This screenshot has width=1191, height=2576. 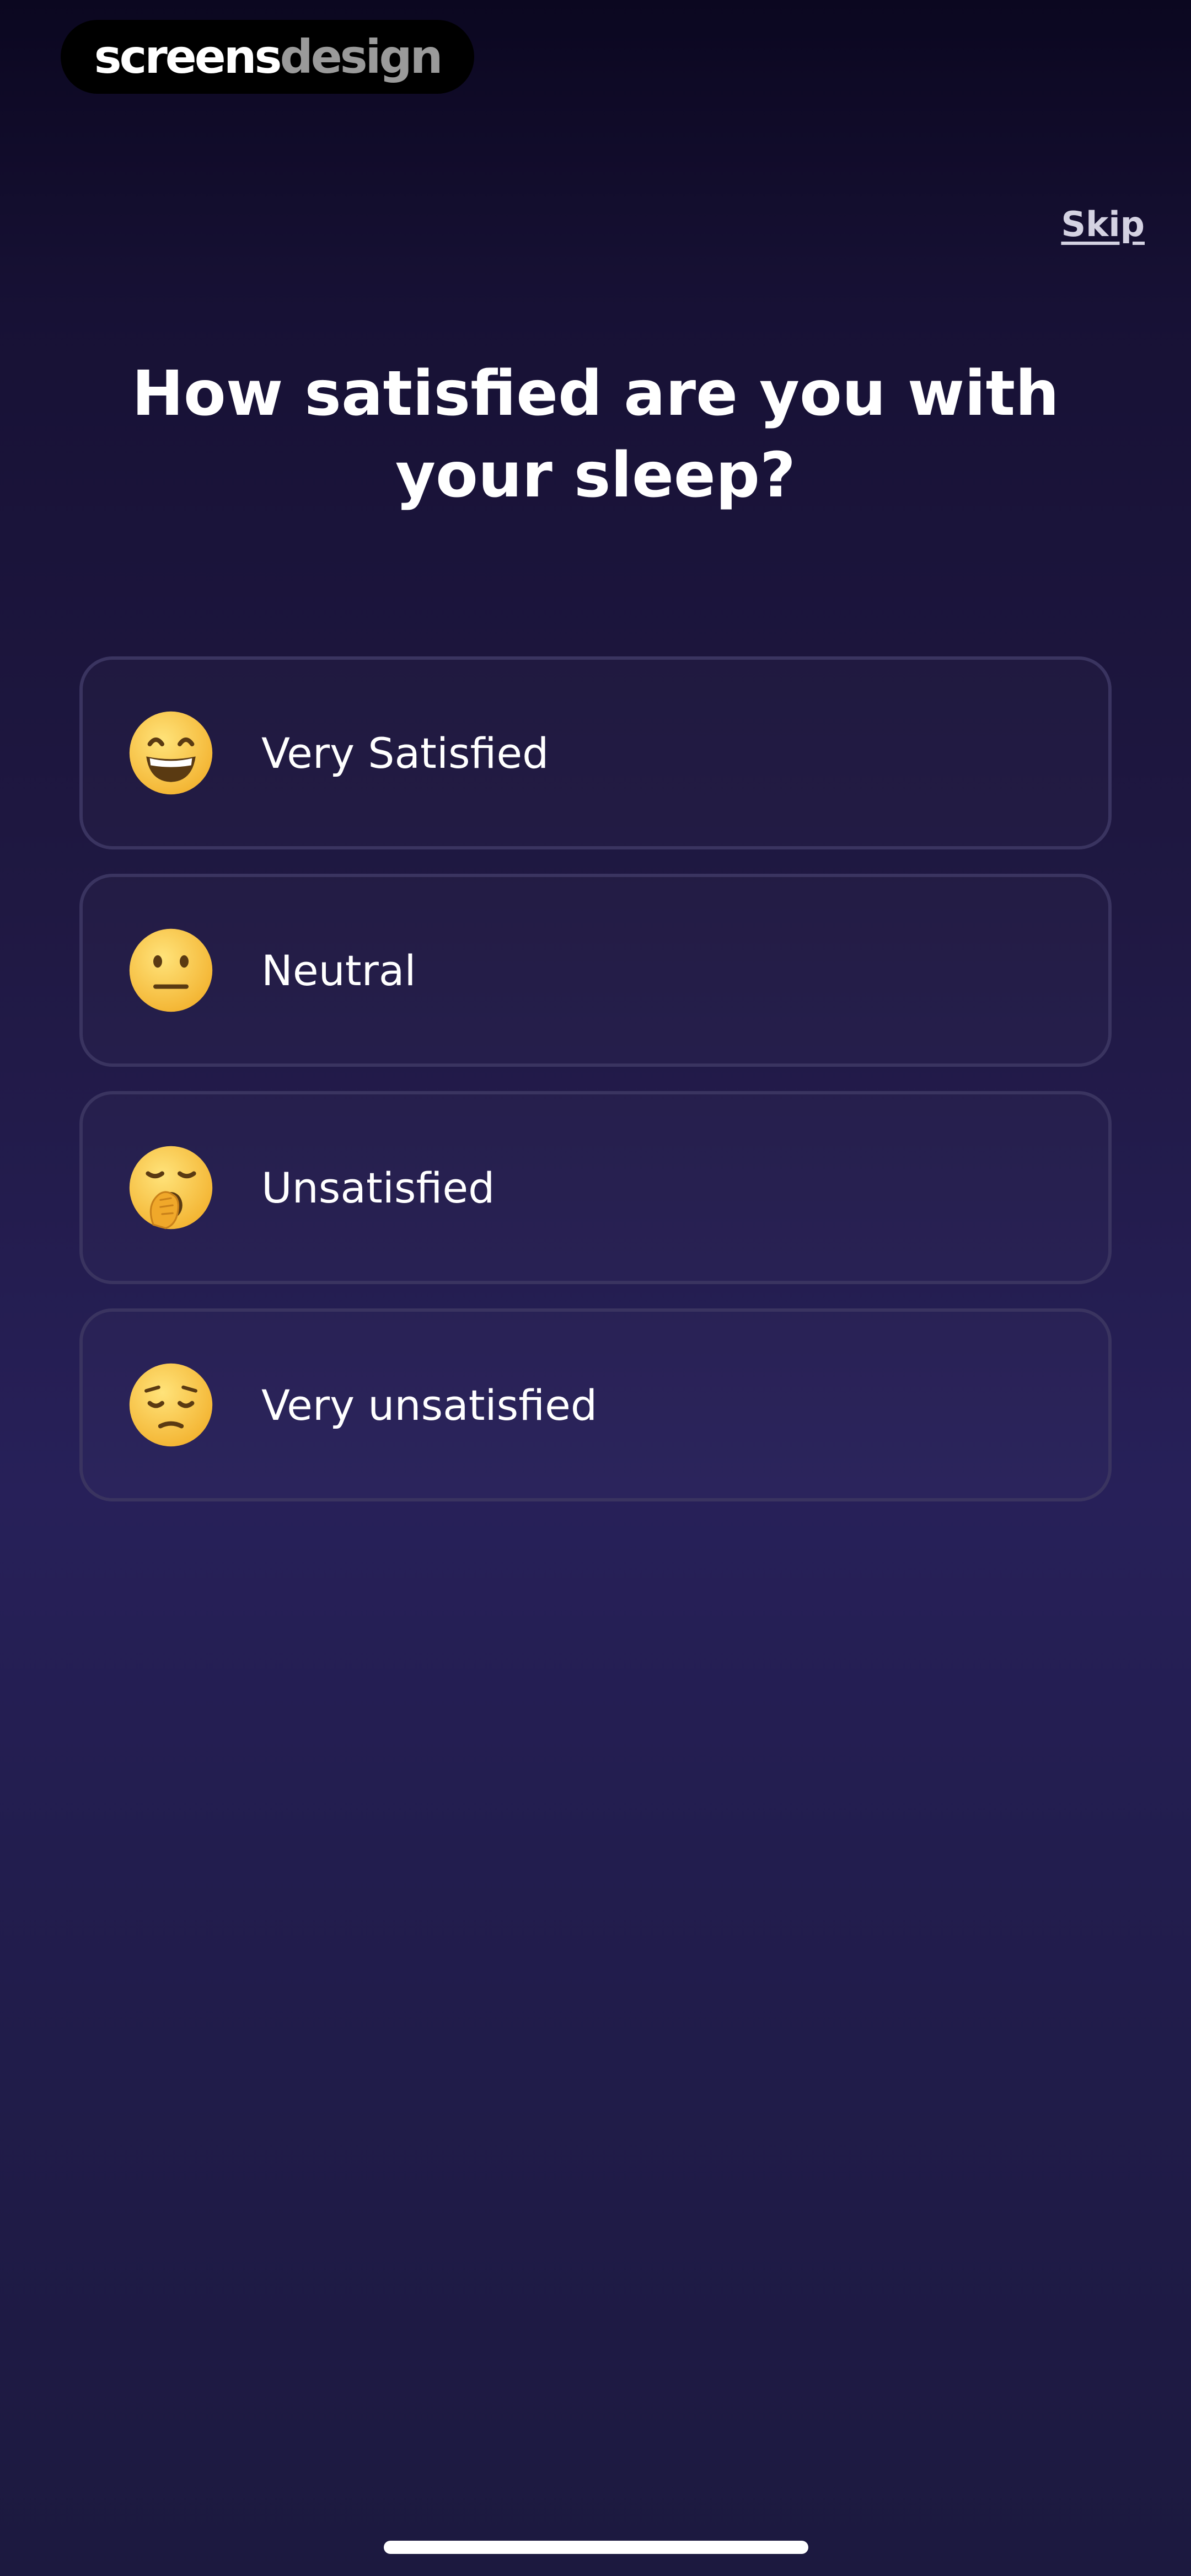 I want to click on option-label: Very Satisfied, so click(x=405, y=753).